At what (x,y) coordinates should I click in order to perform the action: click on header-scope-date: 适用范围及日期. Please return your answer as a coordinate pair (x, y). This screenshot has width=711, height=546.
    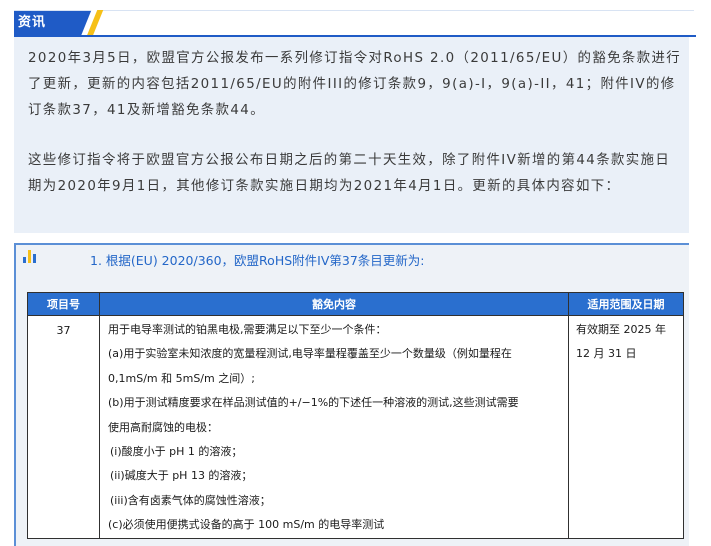
    Looking at the image, I should click on (626, 304).